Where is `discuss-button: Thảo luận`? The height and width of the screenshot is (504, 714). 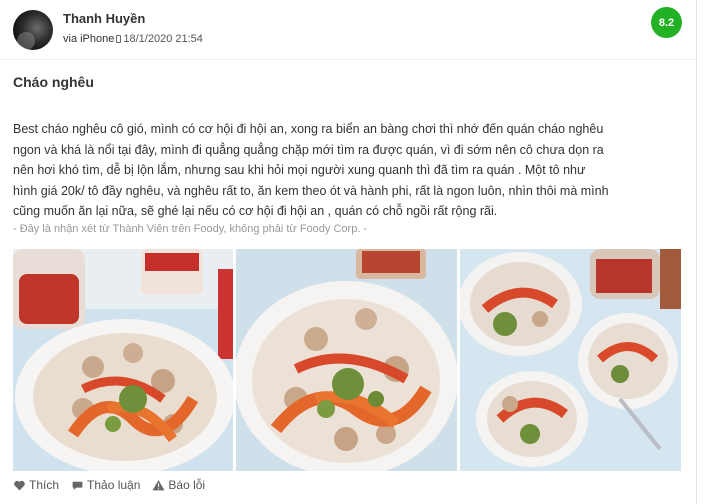 discuss-button: Thảo luận is located at coordinates (105, 485).